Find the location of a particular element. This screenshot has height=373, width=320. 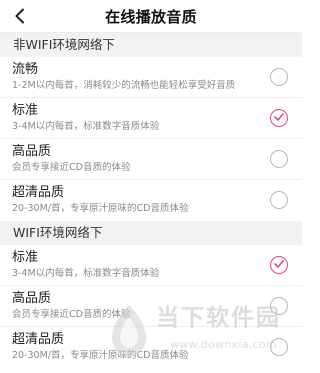

option-row-non-wifi-standard: 标准 3-4M以内每首，标准数字音质体验 is located at coordinates (151, 118).